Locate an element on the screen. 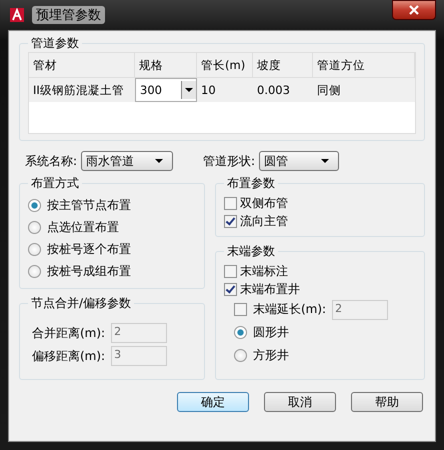 The image size is (444, 450). group-title: 末端参数 is located at coordinates (251, 251).